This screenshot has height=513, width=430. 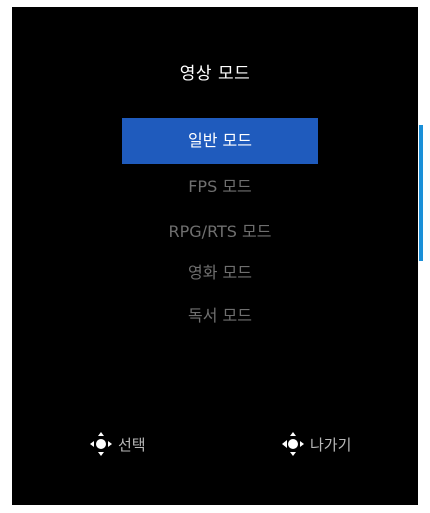 What do you see at coordinates (132, 444) in the screenshot?
I see `select-hint-label: 선택` at bounding box center [132, 444].